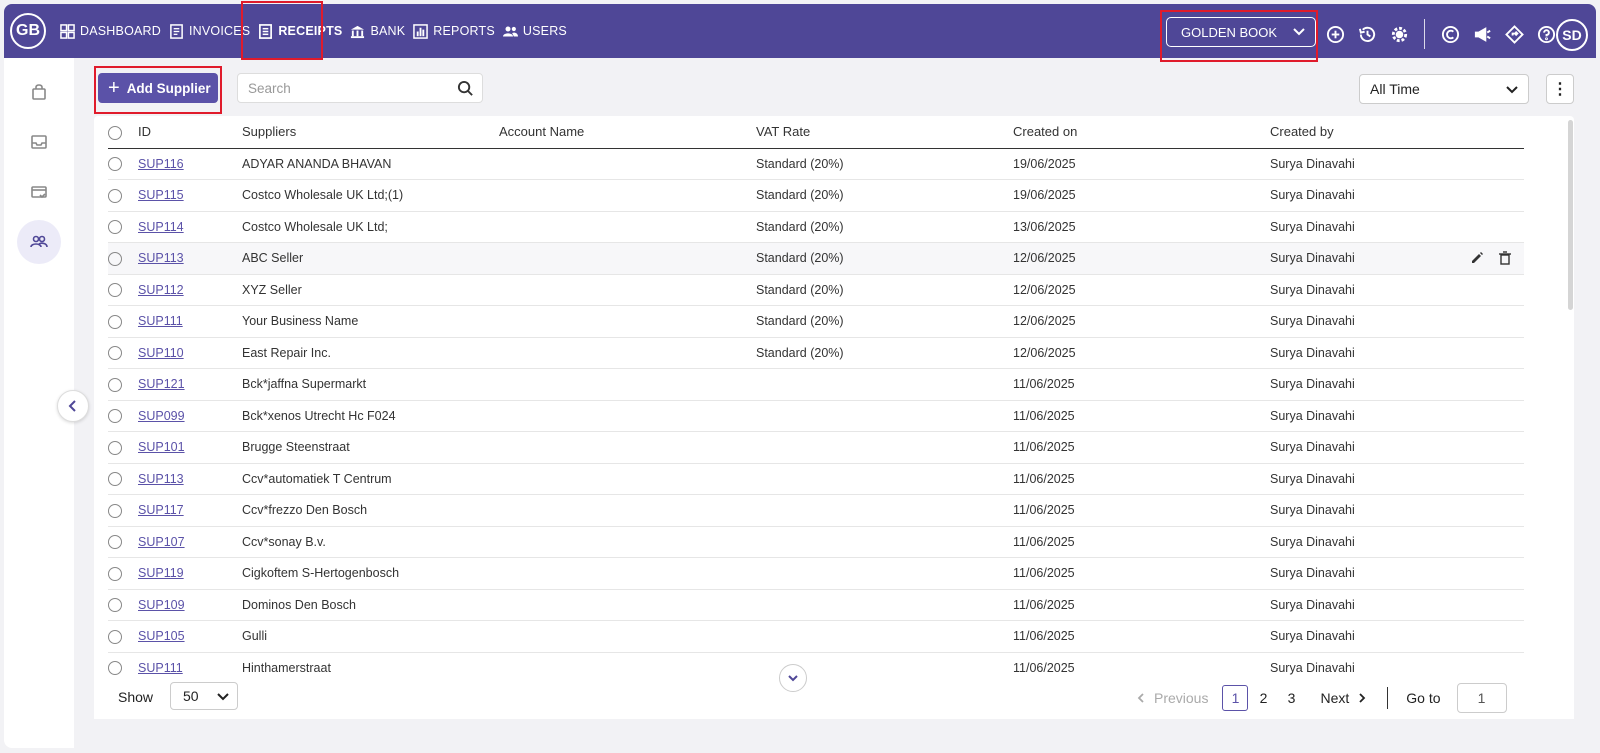 The image size is (1600, 753). Describe the element at coordinates (305, 510) in the screenshot. I see `supplier-name: Ccv*frezzo Den Bosch` at that location.